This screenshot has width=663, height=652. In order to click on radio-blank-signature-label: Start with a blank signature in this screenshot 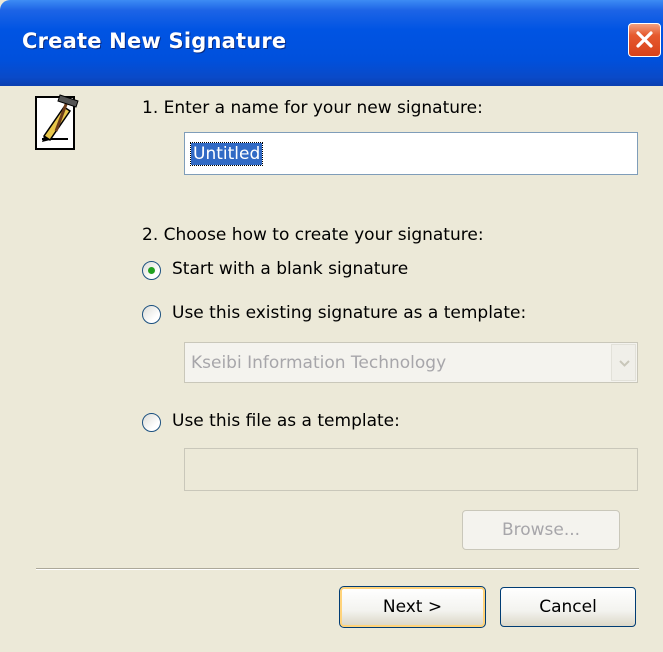, I will do `click(290, 269)`.